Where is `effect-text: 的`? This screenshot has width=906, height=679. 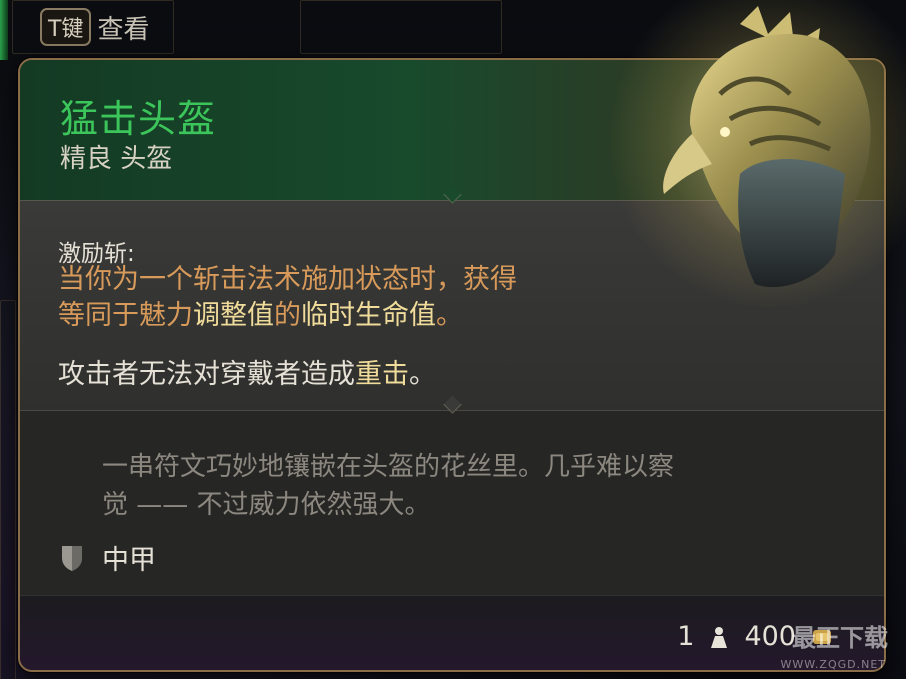
effect-text: 的 is located at coordinates (287, 315).